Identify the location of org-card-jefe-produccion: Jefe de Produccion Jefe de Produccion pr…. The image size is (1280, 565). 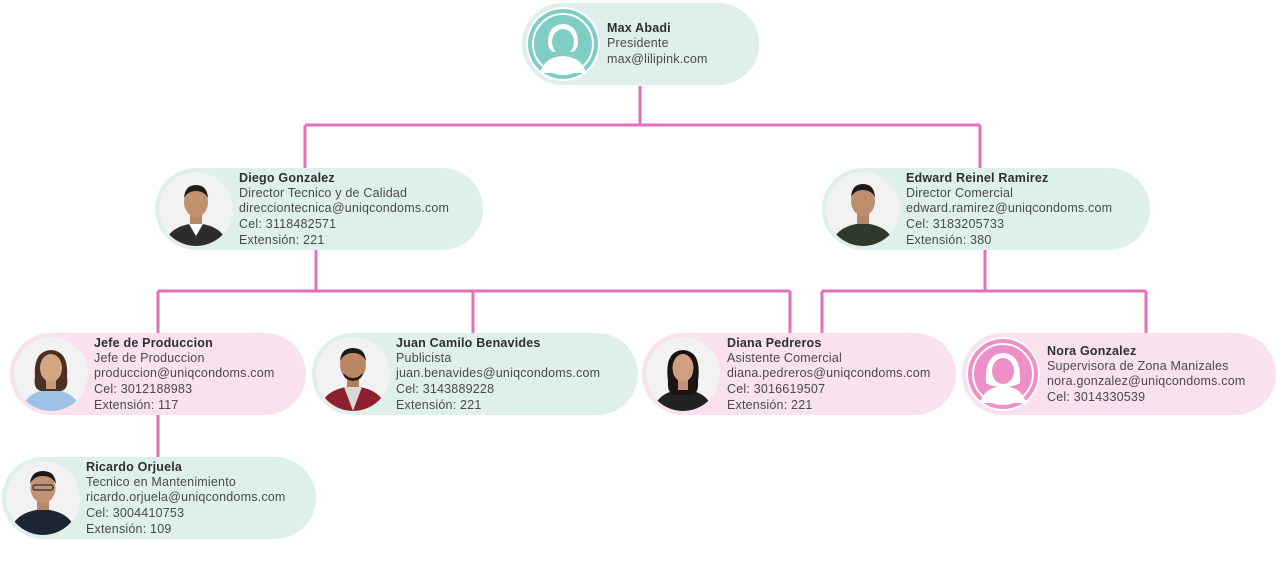
(158, 374).